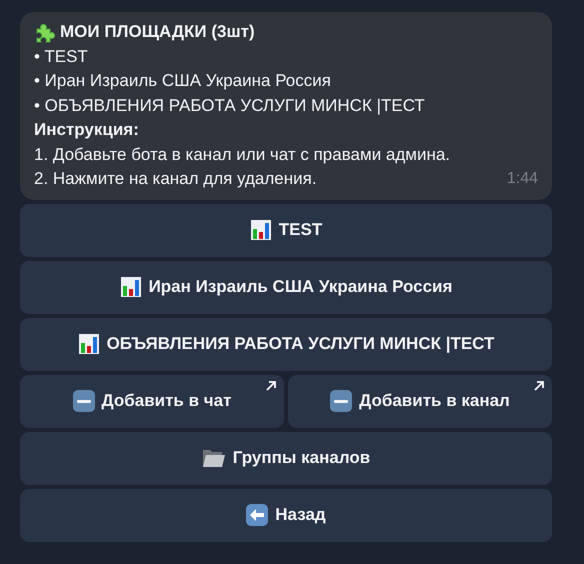  What do you see at coordinates (286, 458) in the screenshot?
I see `keyboard-button: Группы каналов` at bounding box center [286, 458].